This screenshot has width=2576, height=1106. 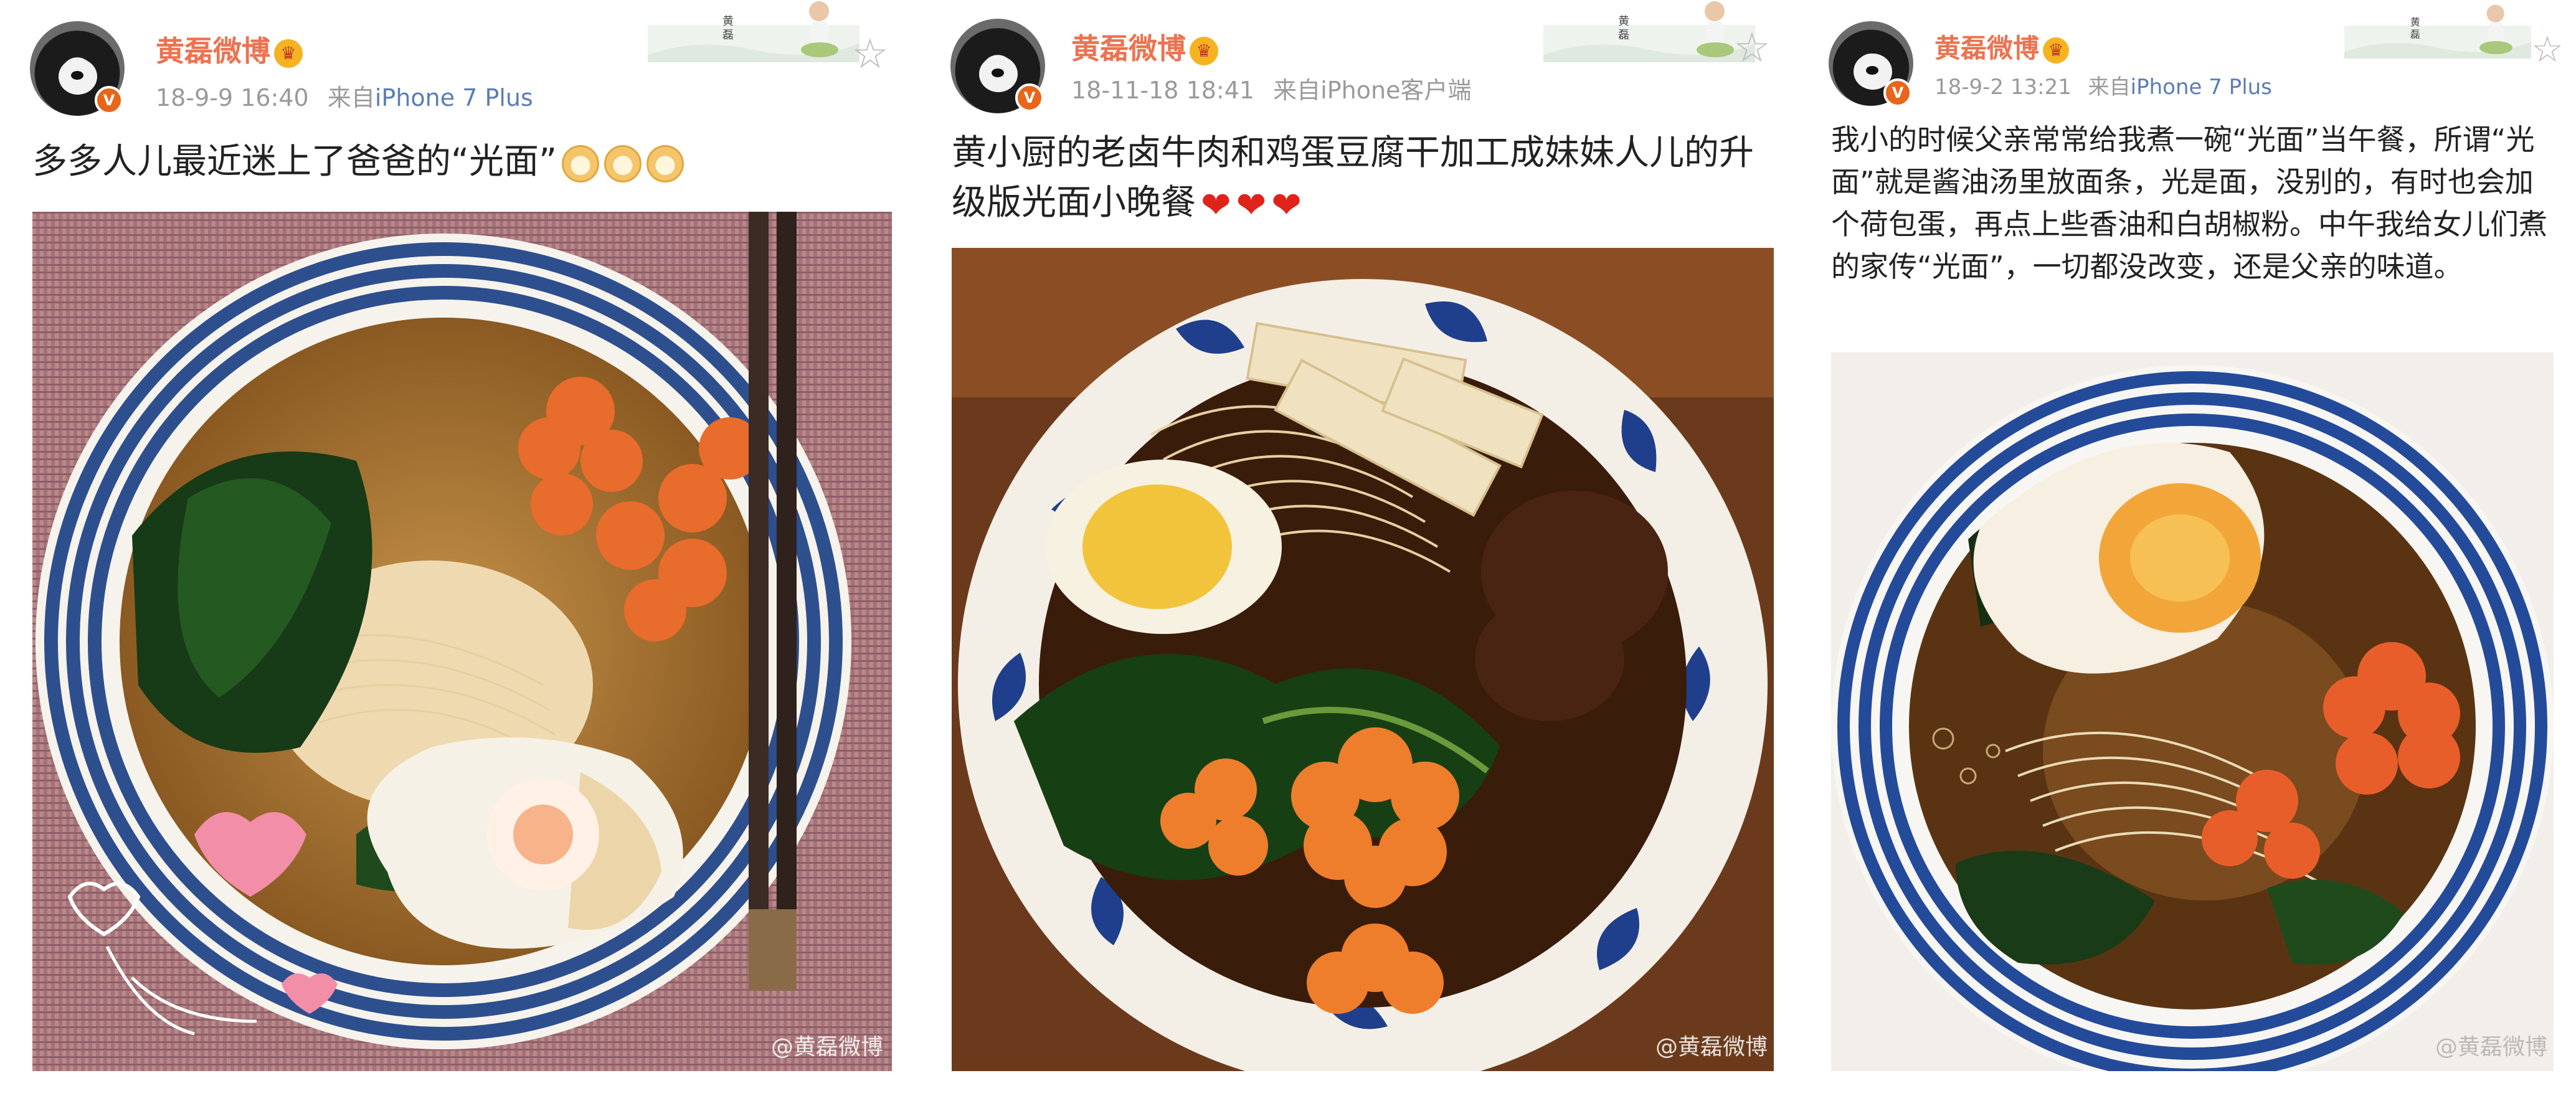 What do you see at coordinates (1353, 178) in the screenshot?
I see `post-text-content: 黄小厨的老卤牛肉和鸡蛋豆腐干加工成妹妹人儿的升级版光面小晚餐` at bounding box center [1353, 178].